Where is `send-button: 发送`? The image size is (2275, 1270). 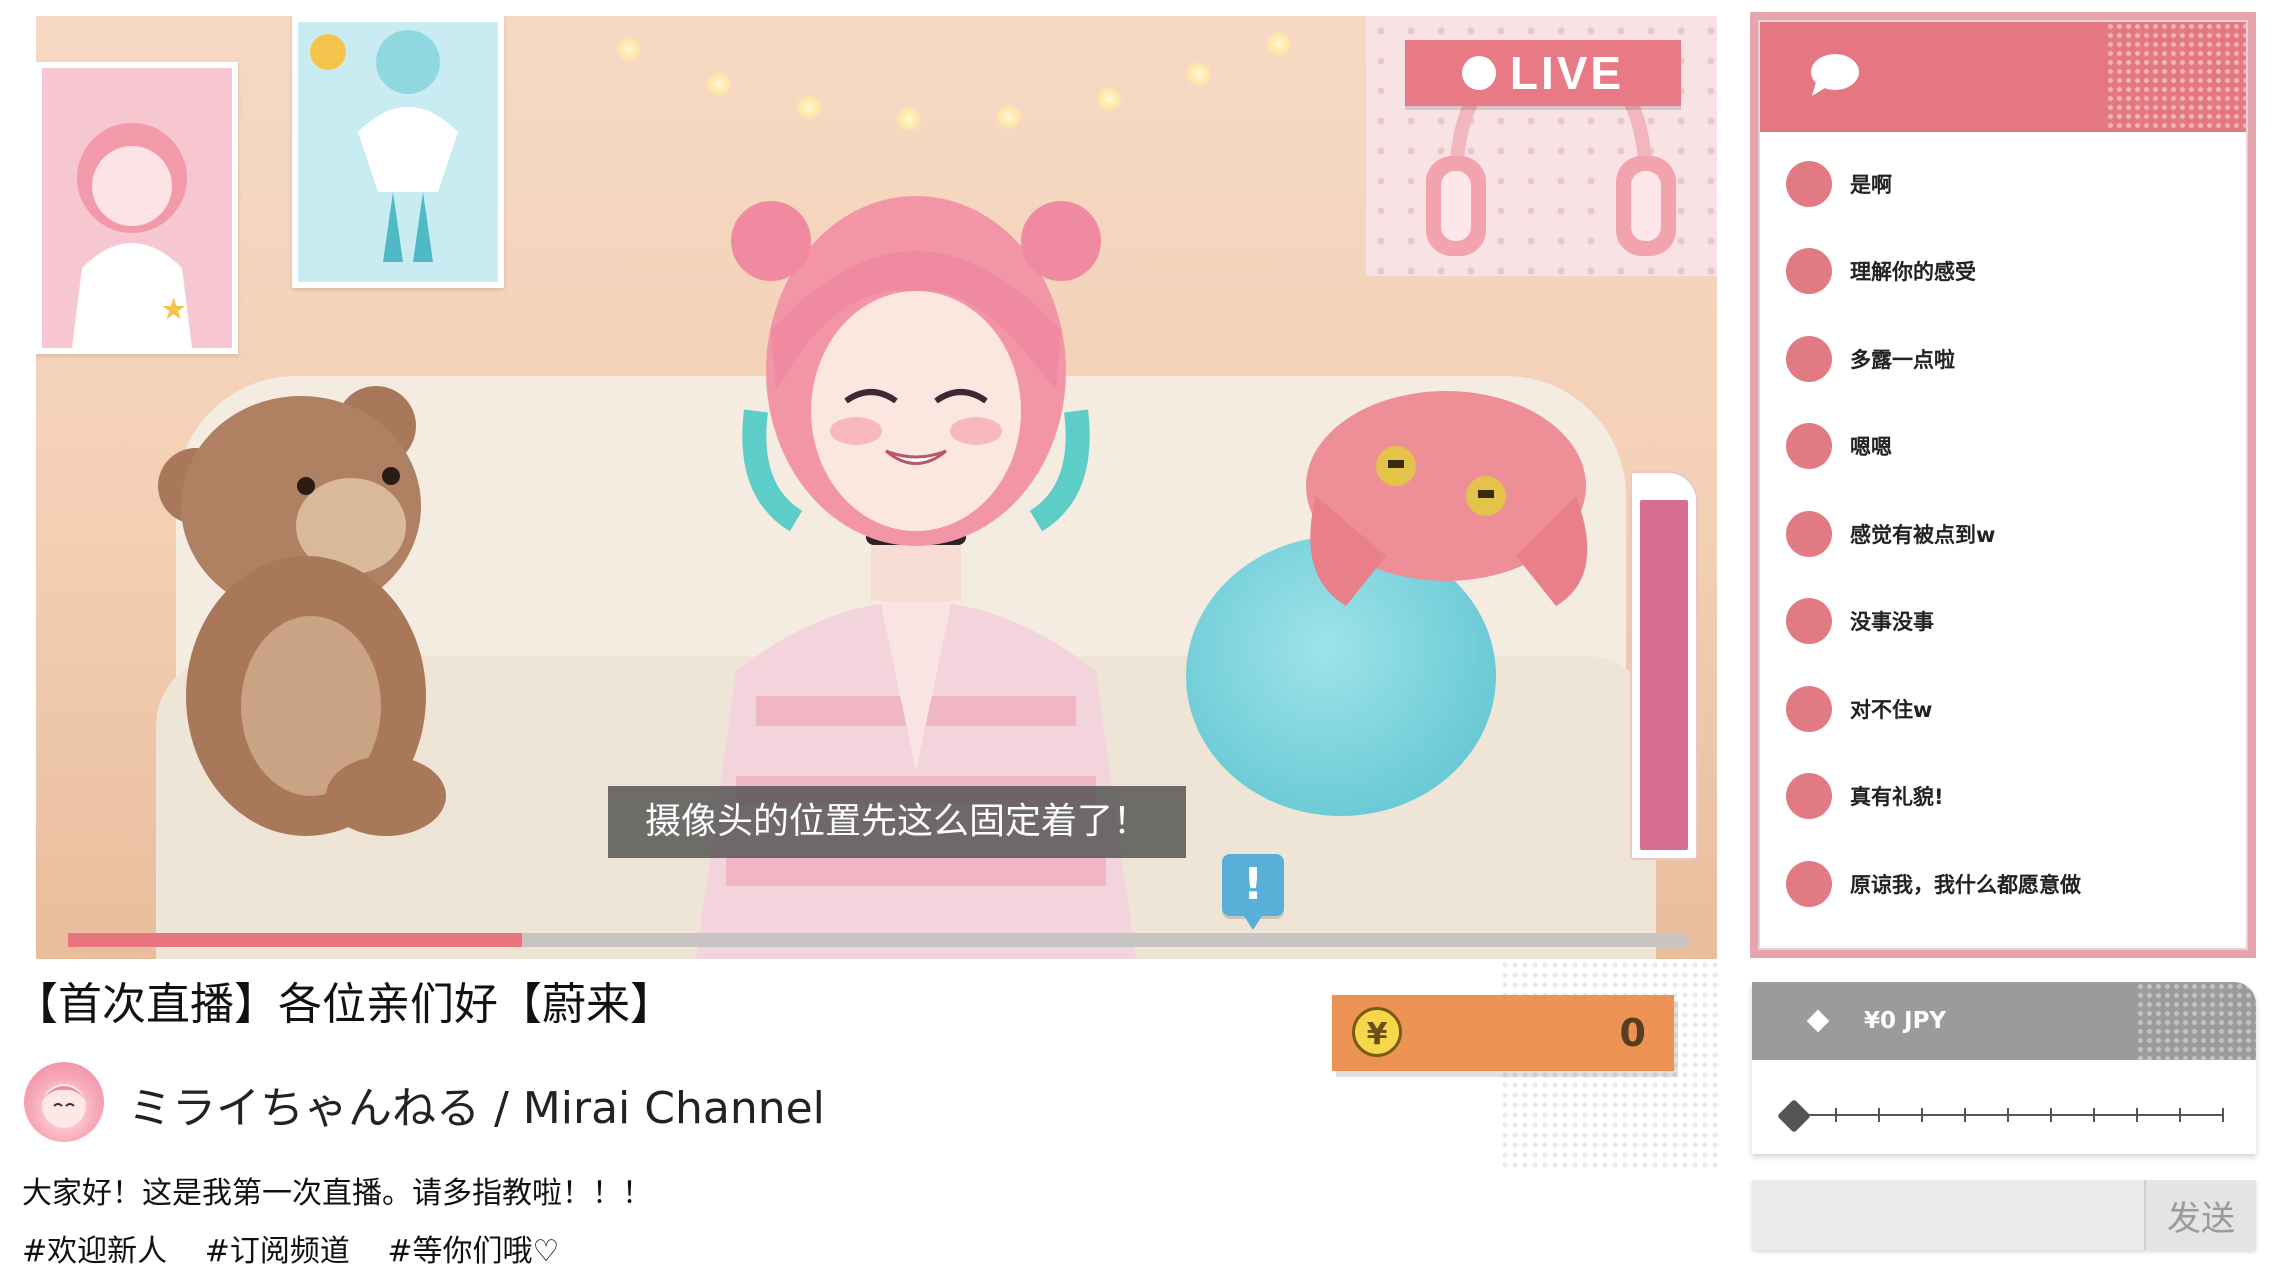
send-button: 发送 is located at coordinates (2200, 1215).